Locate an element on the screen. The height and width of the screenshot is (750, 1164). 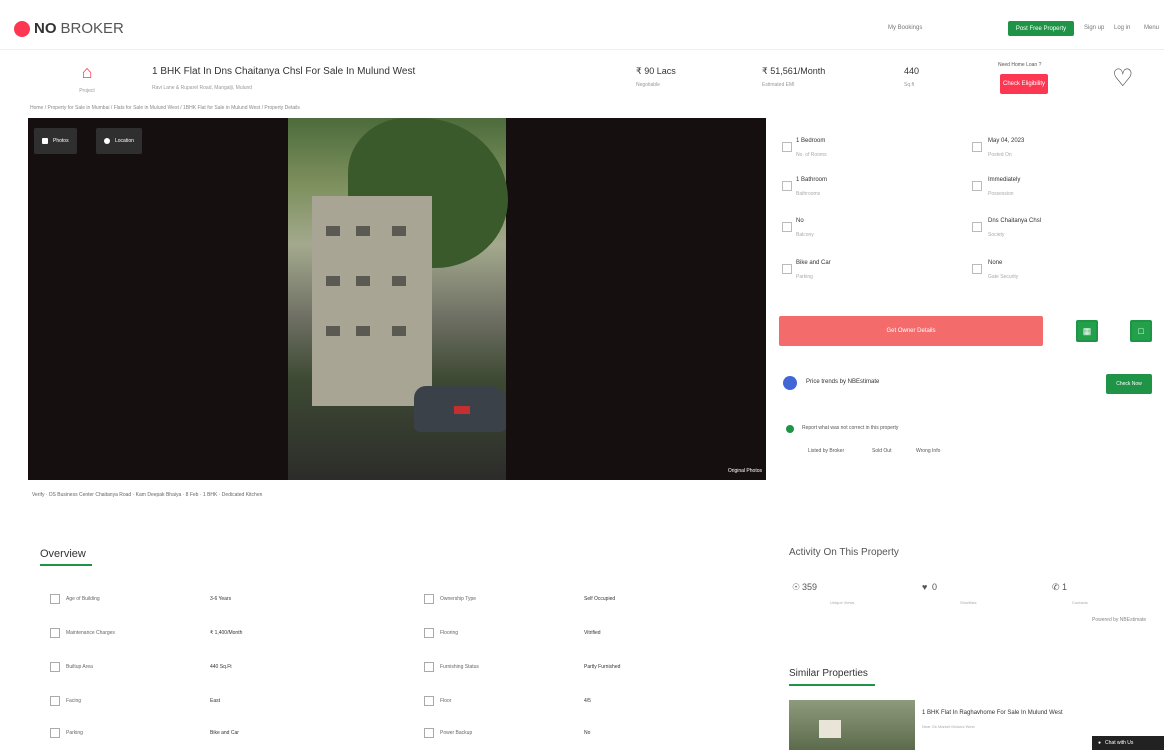
overview-value: ₹ 1,400/Month is located at coordinates (226, 633).